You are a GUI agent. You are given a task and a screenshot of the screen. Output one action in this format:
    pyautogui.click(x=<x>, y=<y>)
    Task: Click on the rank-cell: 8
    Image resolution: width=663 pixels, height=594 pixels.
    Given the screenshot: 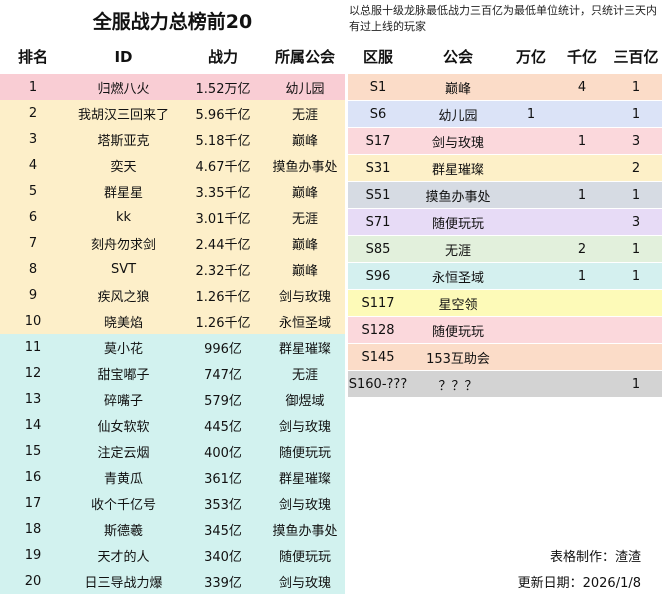 What is the action you would take?
    pyautogui.click(x=33, y=269)
    